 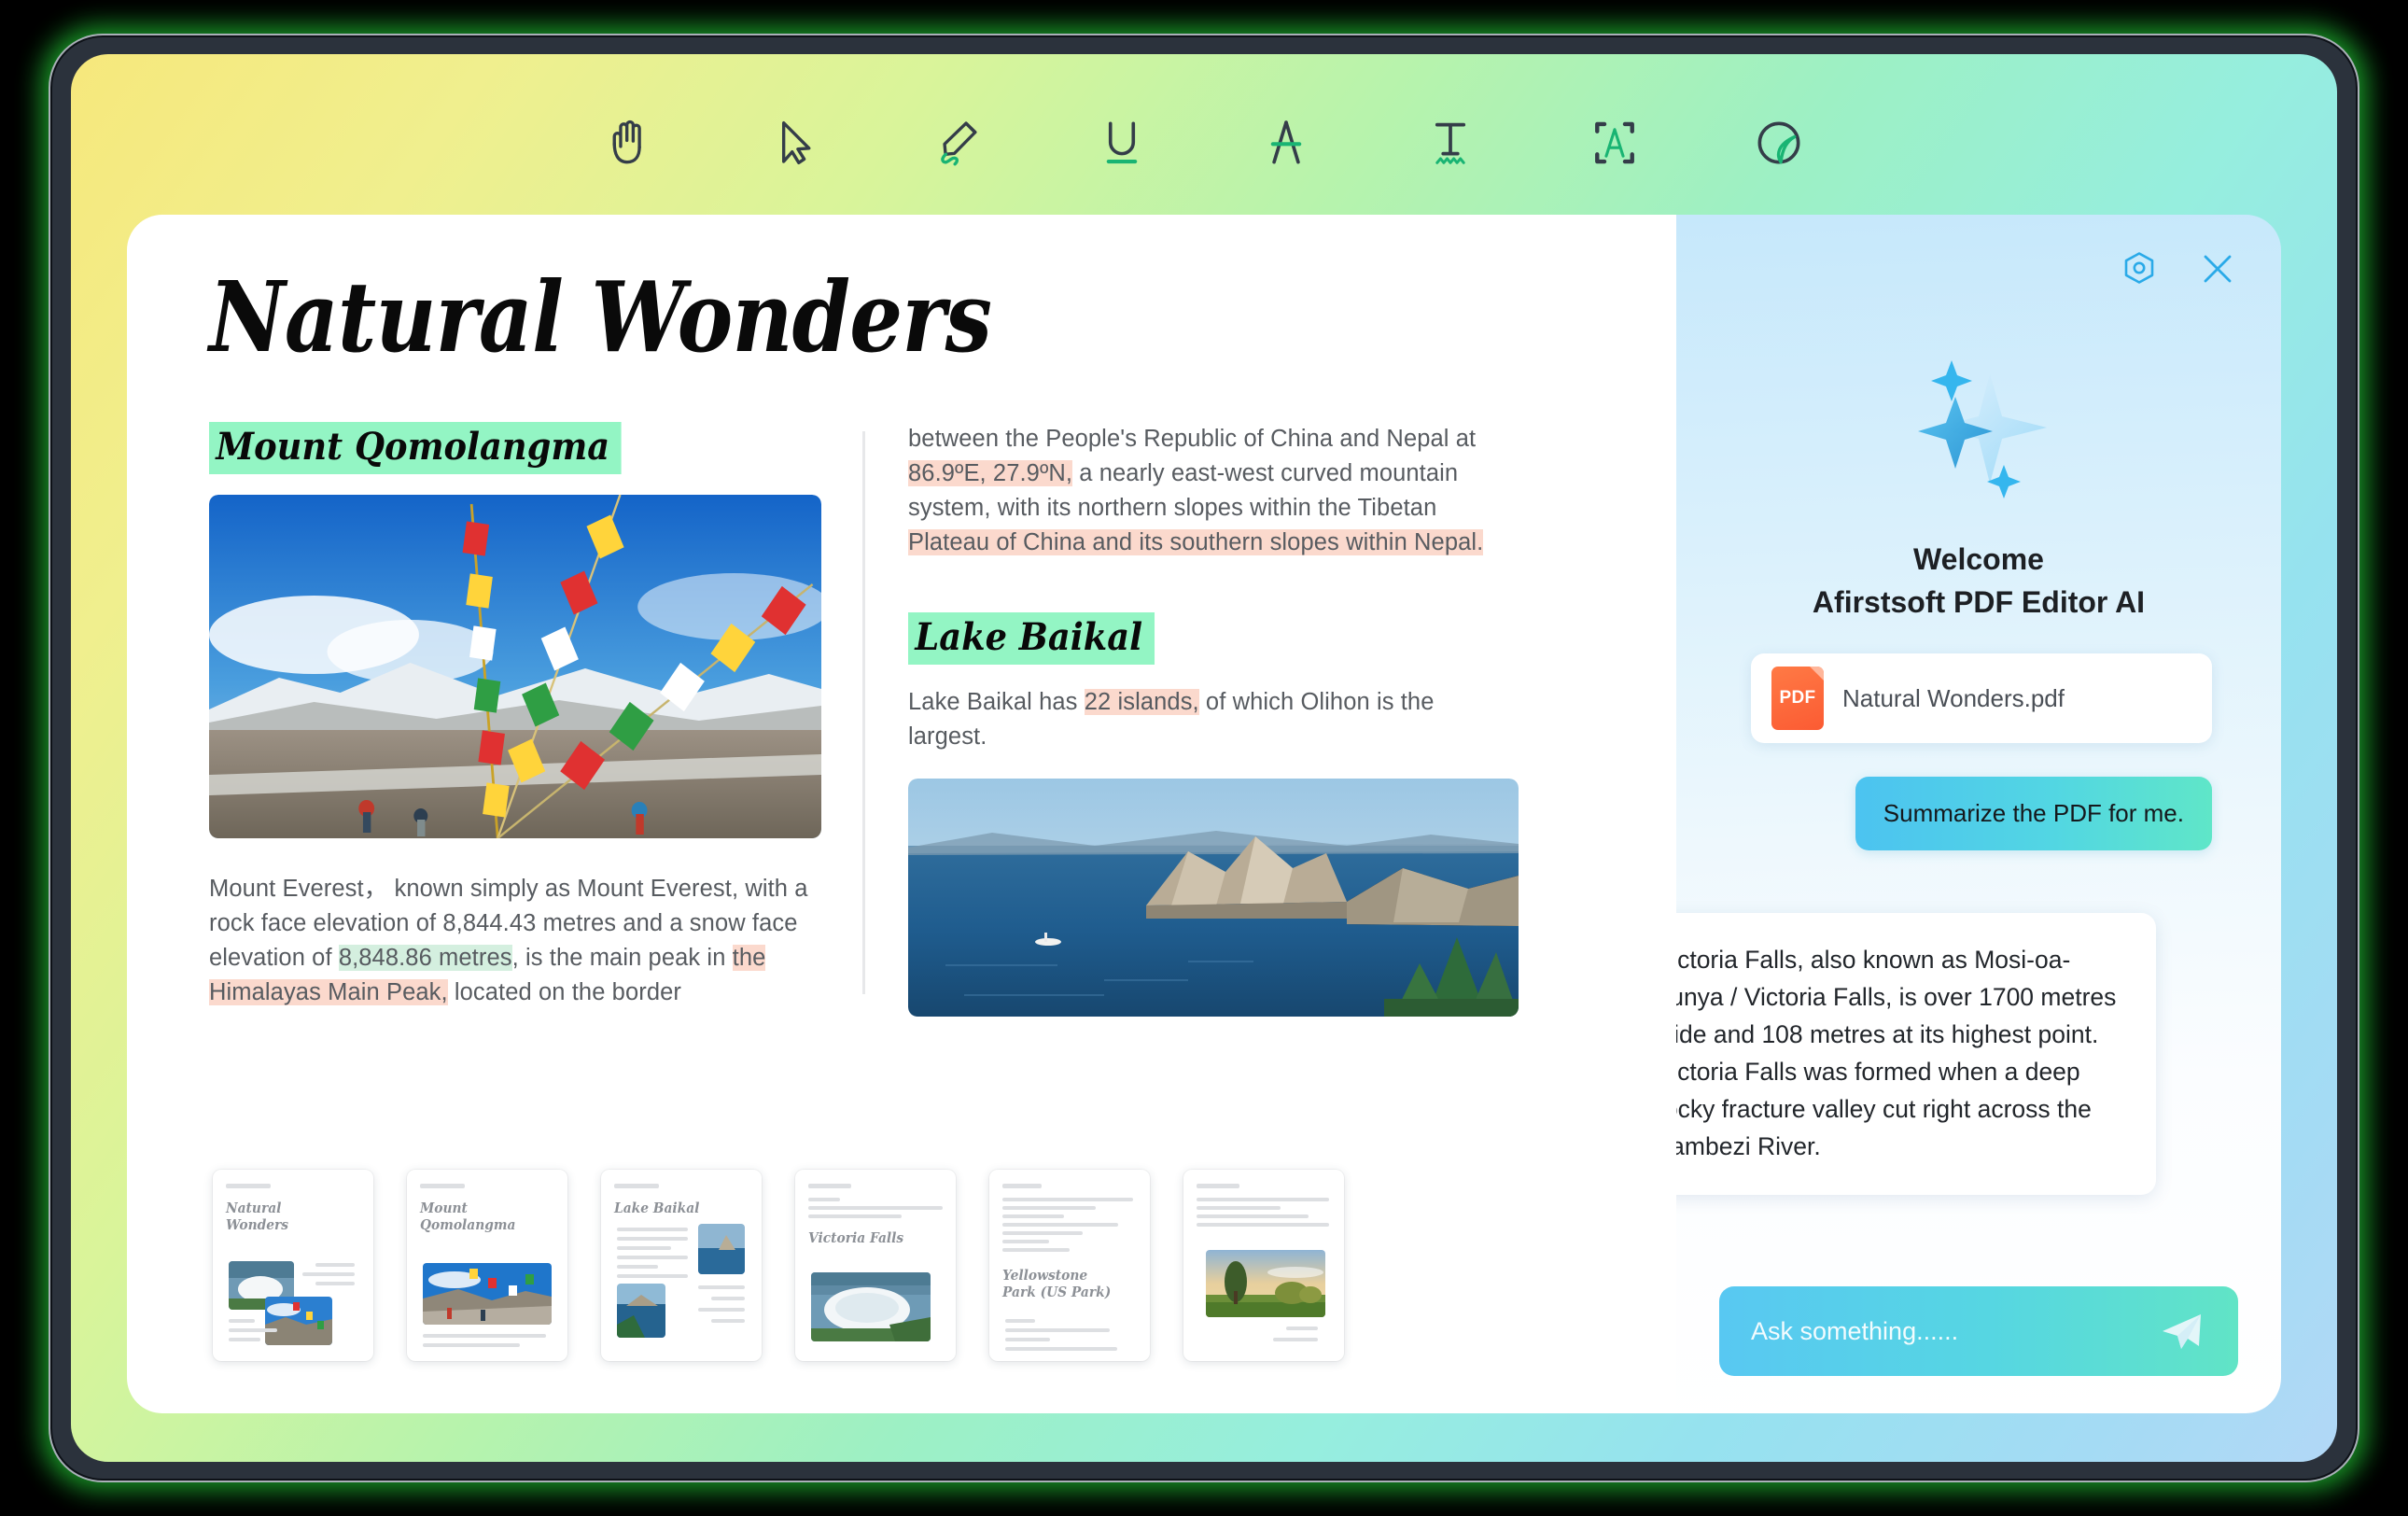 I want to click on thumbnail-page-2: Mount Qomolangma, so click(x=487, y=1265).